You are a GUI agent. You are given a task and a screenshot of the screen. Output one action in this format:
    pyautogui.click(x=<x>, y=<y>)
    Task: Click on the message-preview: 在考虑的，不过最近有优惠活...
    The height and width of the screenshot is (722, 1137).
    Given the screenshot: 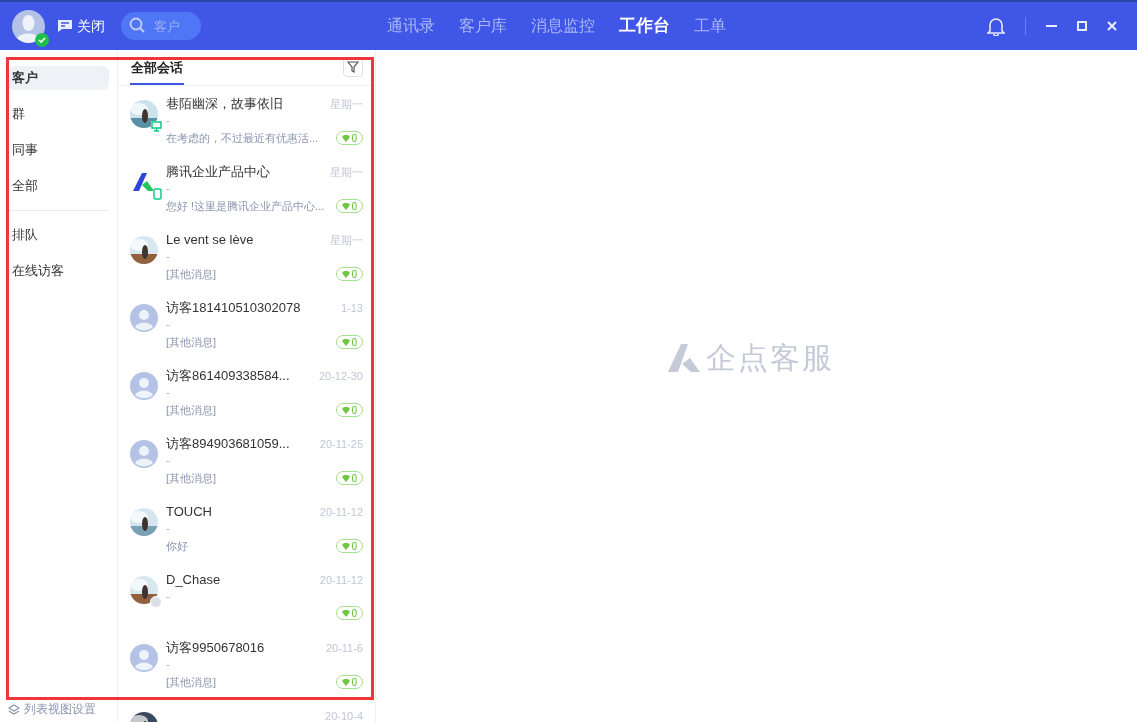 What is the action you would take?
    pyautogui.click(x=242, y=138)
    